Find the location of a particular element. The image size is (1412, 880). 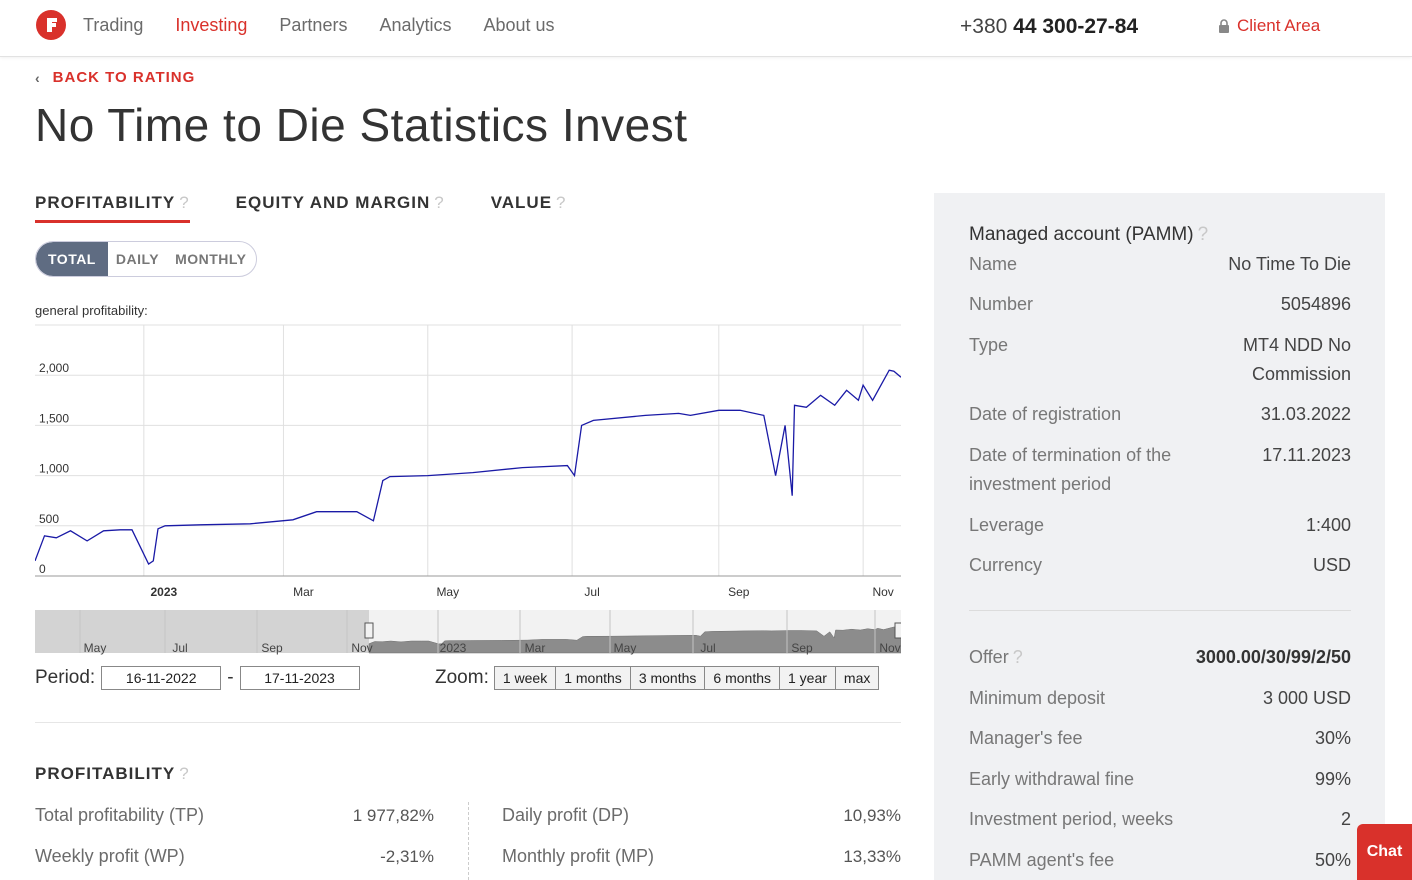

zoom-1-year-button: 1 year is located at coordinates (807, 678).